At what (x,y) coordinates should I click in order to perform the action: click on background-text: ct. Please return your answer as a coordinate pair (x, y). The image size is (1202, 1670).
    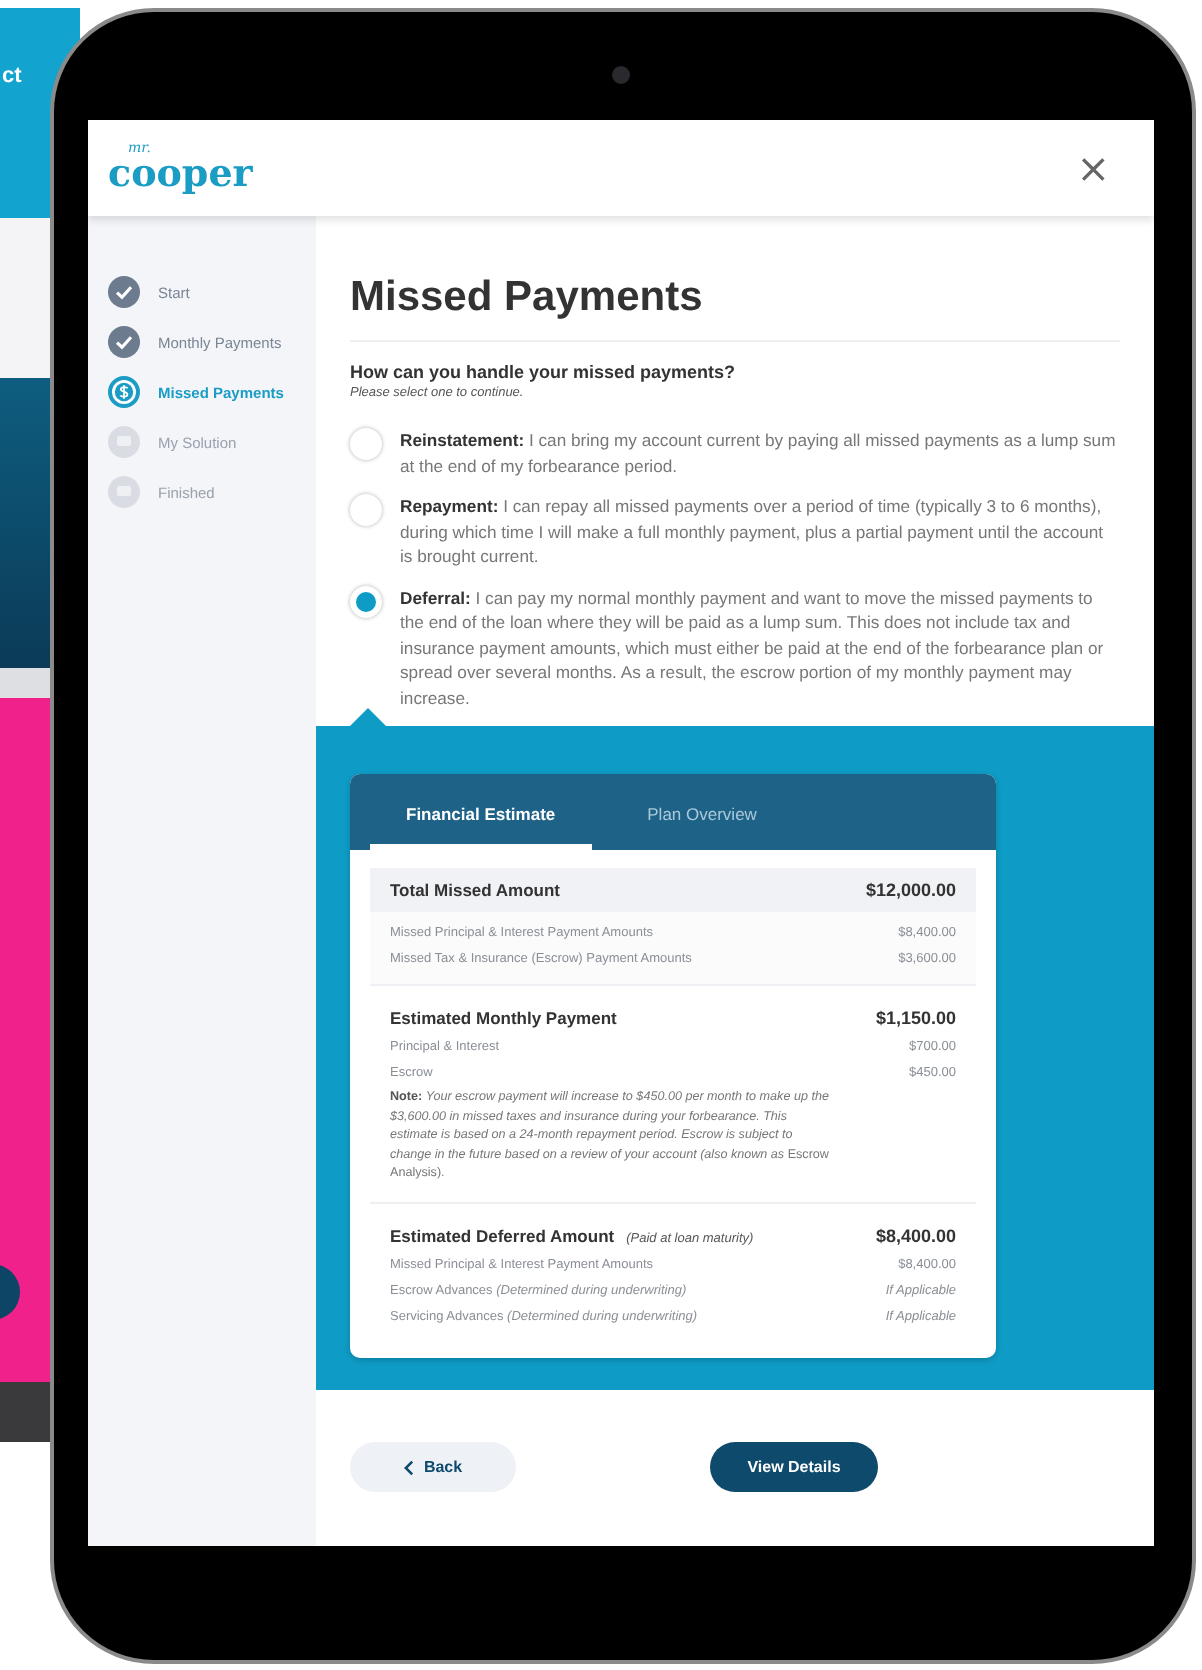
    Looking at the image, I should click on (12, 76).